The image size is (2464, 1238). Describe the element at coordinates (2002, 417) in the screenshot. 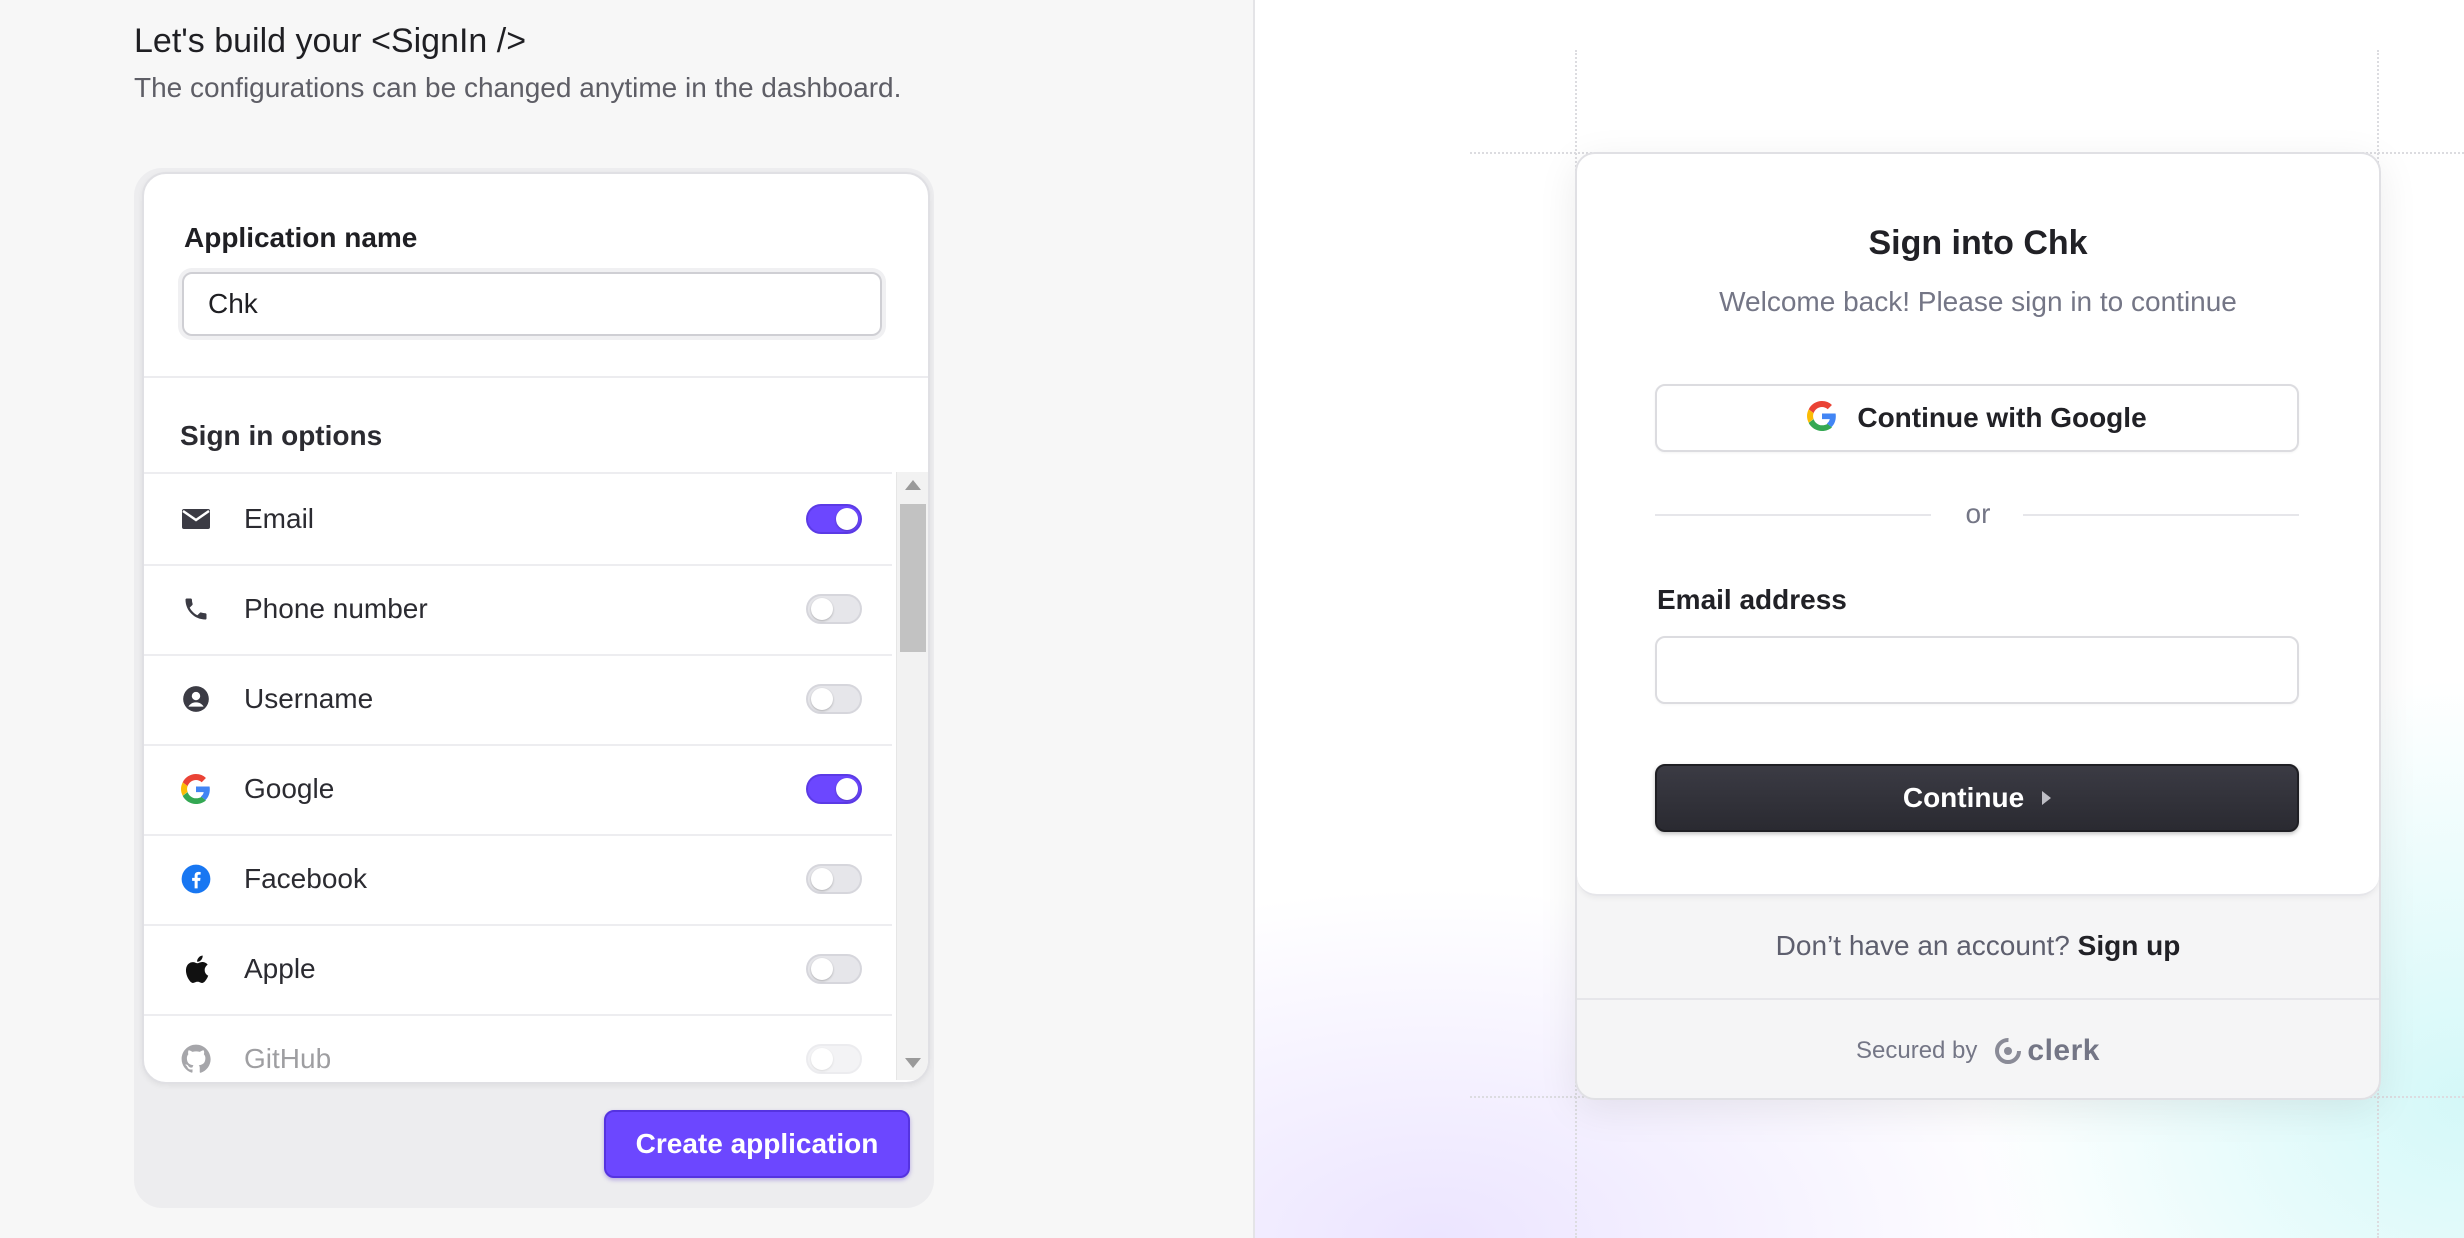

I see `google-button-label: Continue with Google` at that location.